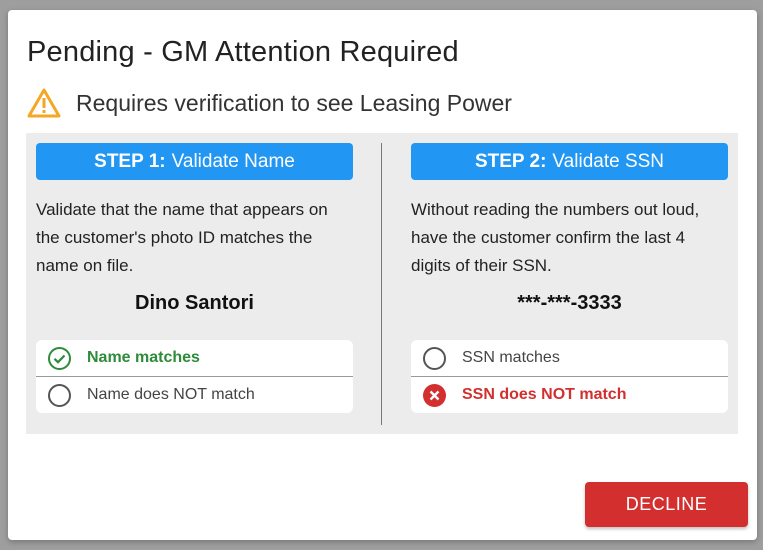 The width and height of the screenshot is (763, 550). What do you see at coordinates (59, 358) in the screenshot?
I see `check-circle-icon` at bounding box center [59, 358].